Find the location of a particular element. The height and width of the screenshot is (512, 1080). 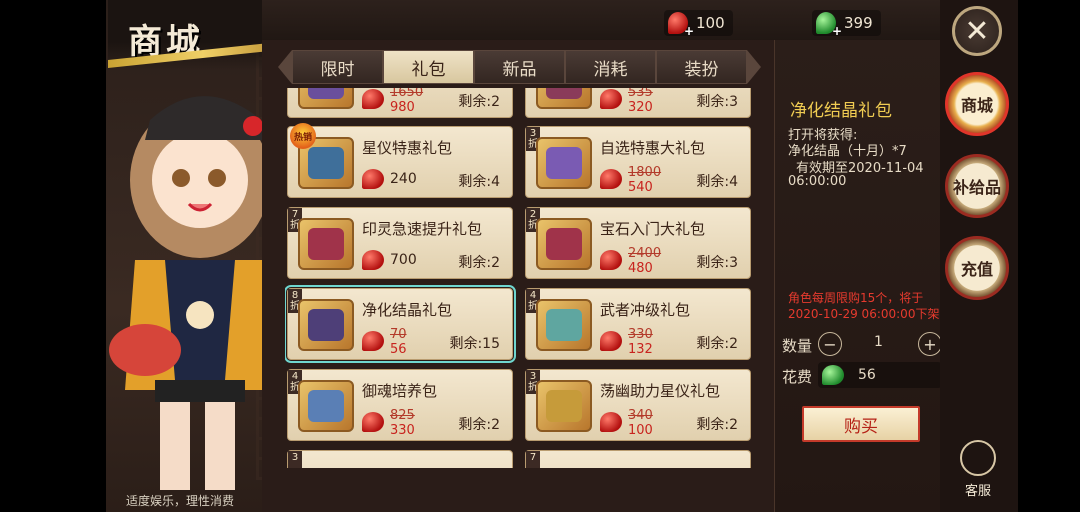

headset-icon is located at coordinates (978, 458).